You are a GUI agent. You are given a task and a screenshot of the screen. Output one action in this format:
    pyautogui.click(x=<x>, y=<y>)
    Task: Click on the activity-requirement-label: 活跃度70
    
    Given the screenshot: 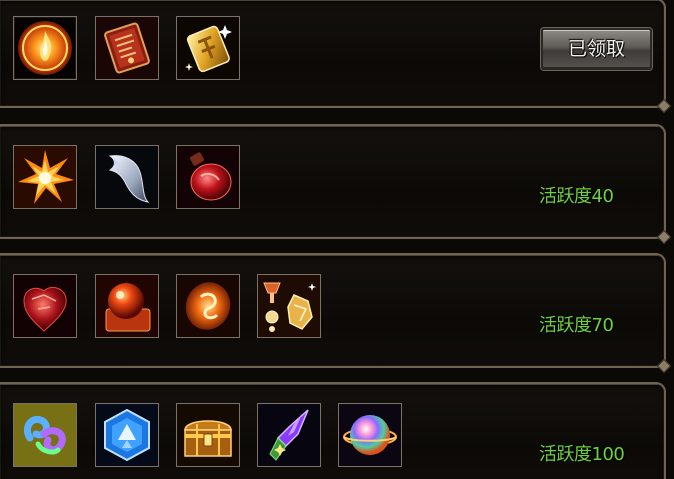 What is the action you would take?
    pyautogui.click(x=576, y=325)
    